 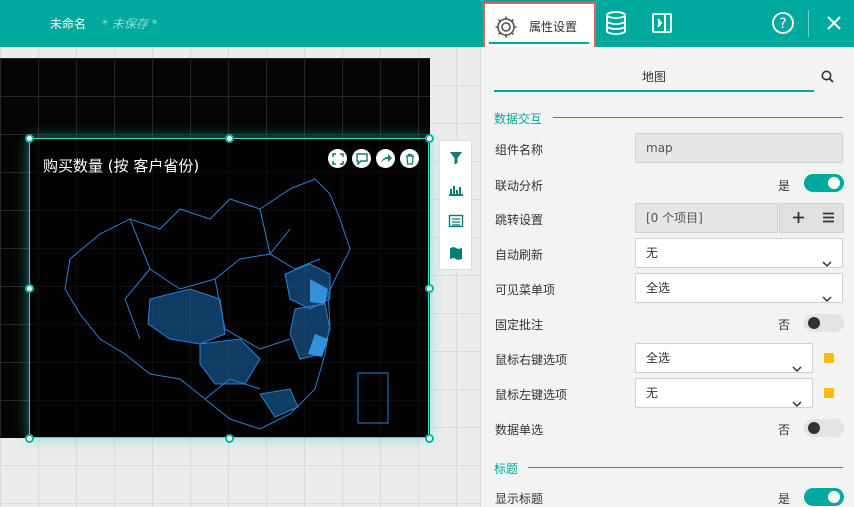 What do you see at coordinates (279, 403) in the screenshot?
I see `region-south` at bounding box center [279, 403].